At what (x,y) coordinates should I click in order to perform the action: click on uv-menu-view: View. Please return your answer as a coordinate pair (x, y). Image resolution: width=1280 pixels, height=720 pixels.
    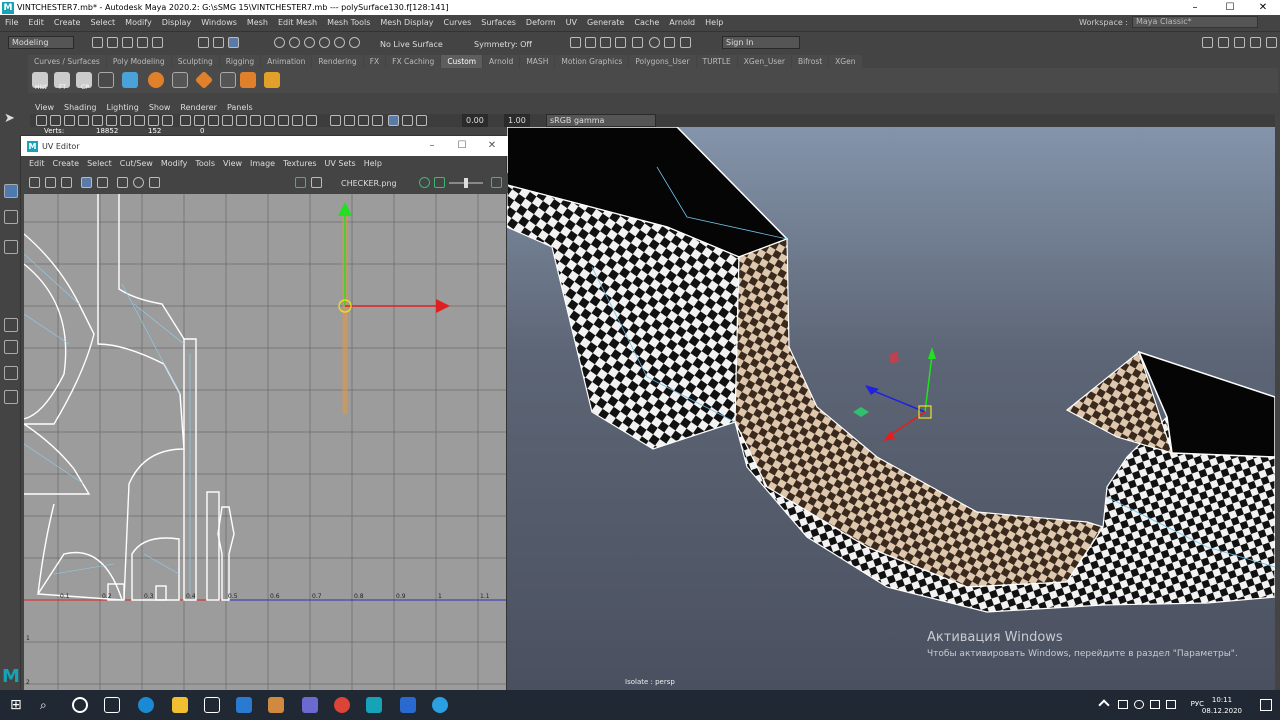
    Looking at the image, I should click on (232, 164).